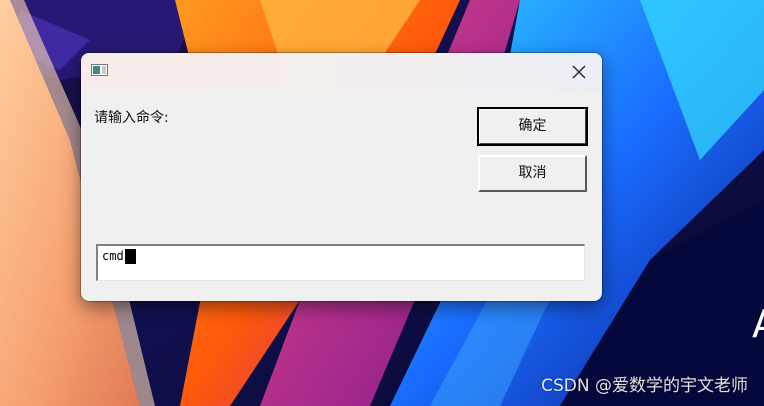 The image size is (764, 406). Describe the element at coordinates (340, 262) in the screenshot. I see `command-input: cmd` at that location.